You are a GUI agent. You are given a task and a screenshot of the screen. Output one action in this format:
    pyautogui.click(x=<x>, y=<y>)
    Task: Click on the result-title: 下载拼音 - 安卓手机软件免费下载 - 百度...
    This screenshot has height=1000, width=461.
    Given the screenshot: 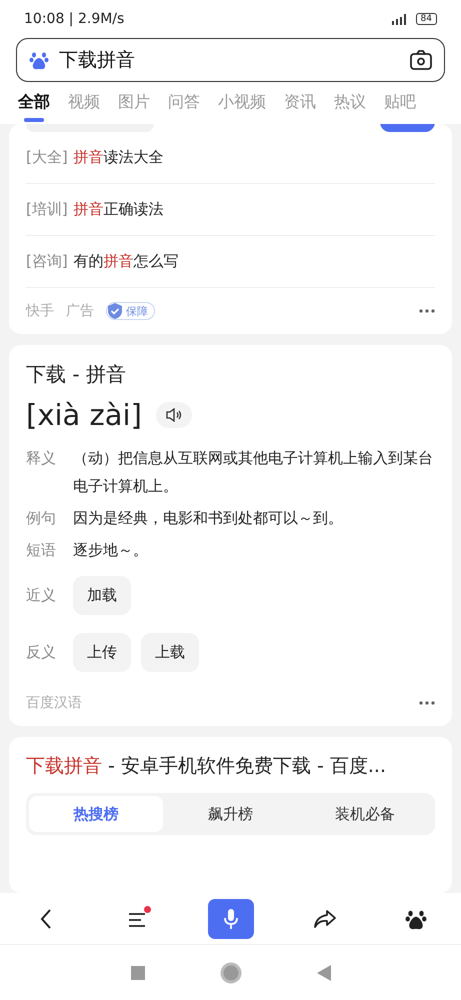 What is the action you would take?
    pyautogui.click(x=230, y=765)
    